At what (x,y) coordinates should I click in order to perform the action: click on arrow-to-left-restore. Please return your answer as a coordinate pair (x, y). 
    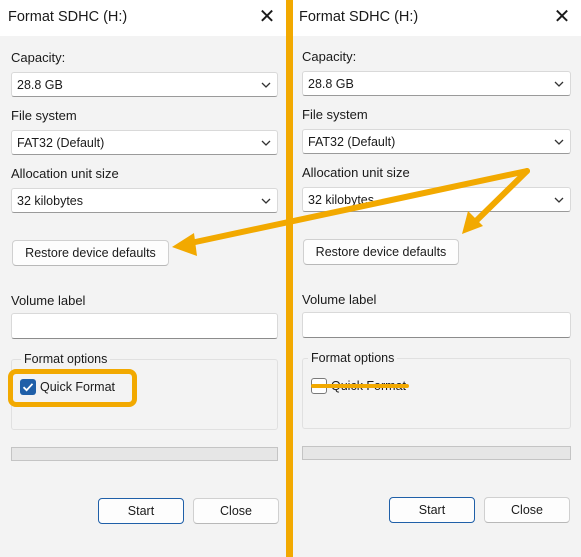
    Looking at the image, I should click on (356, 207).